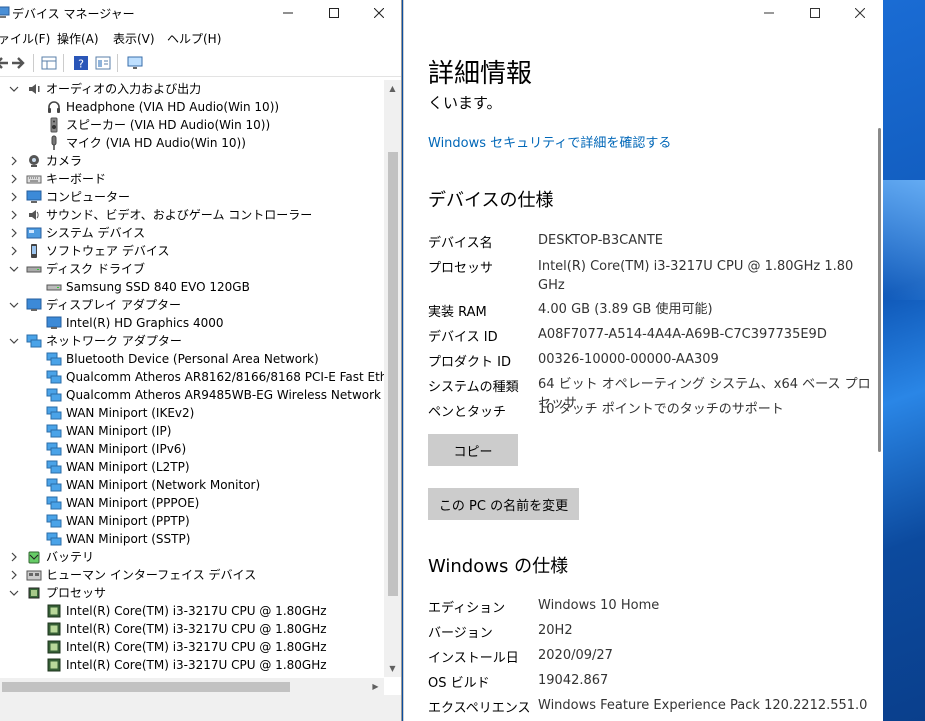  I want to click on tree-item-label: WAN Miniport (L2TP), so click(128, 467).